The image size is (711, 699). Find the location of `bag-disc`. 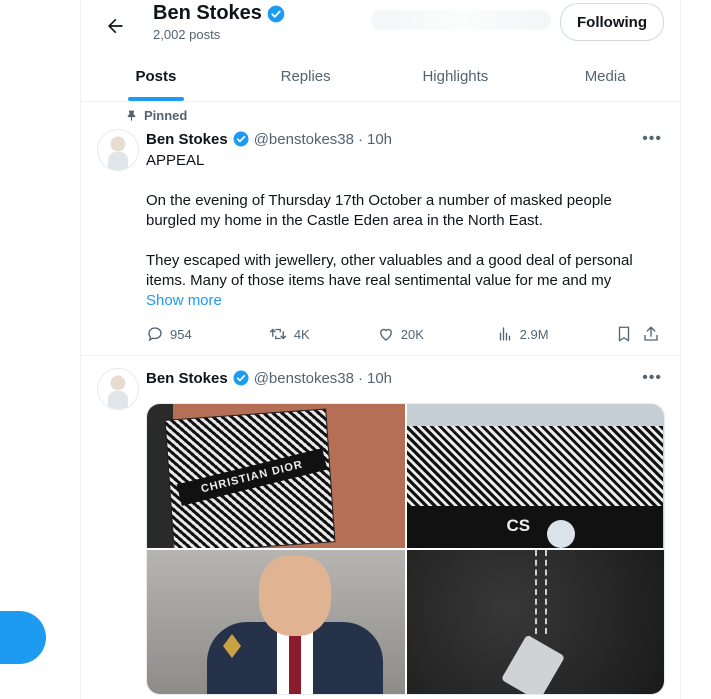

bag-disc is located at coordinates (560, 534).